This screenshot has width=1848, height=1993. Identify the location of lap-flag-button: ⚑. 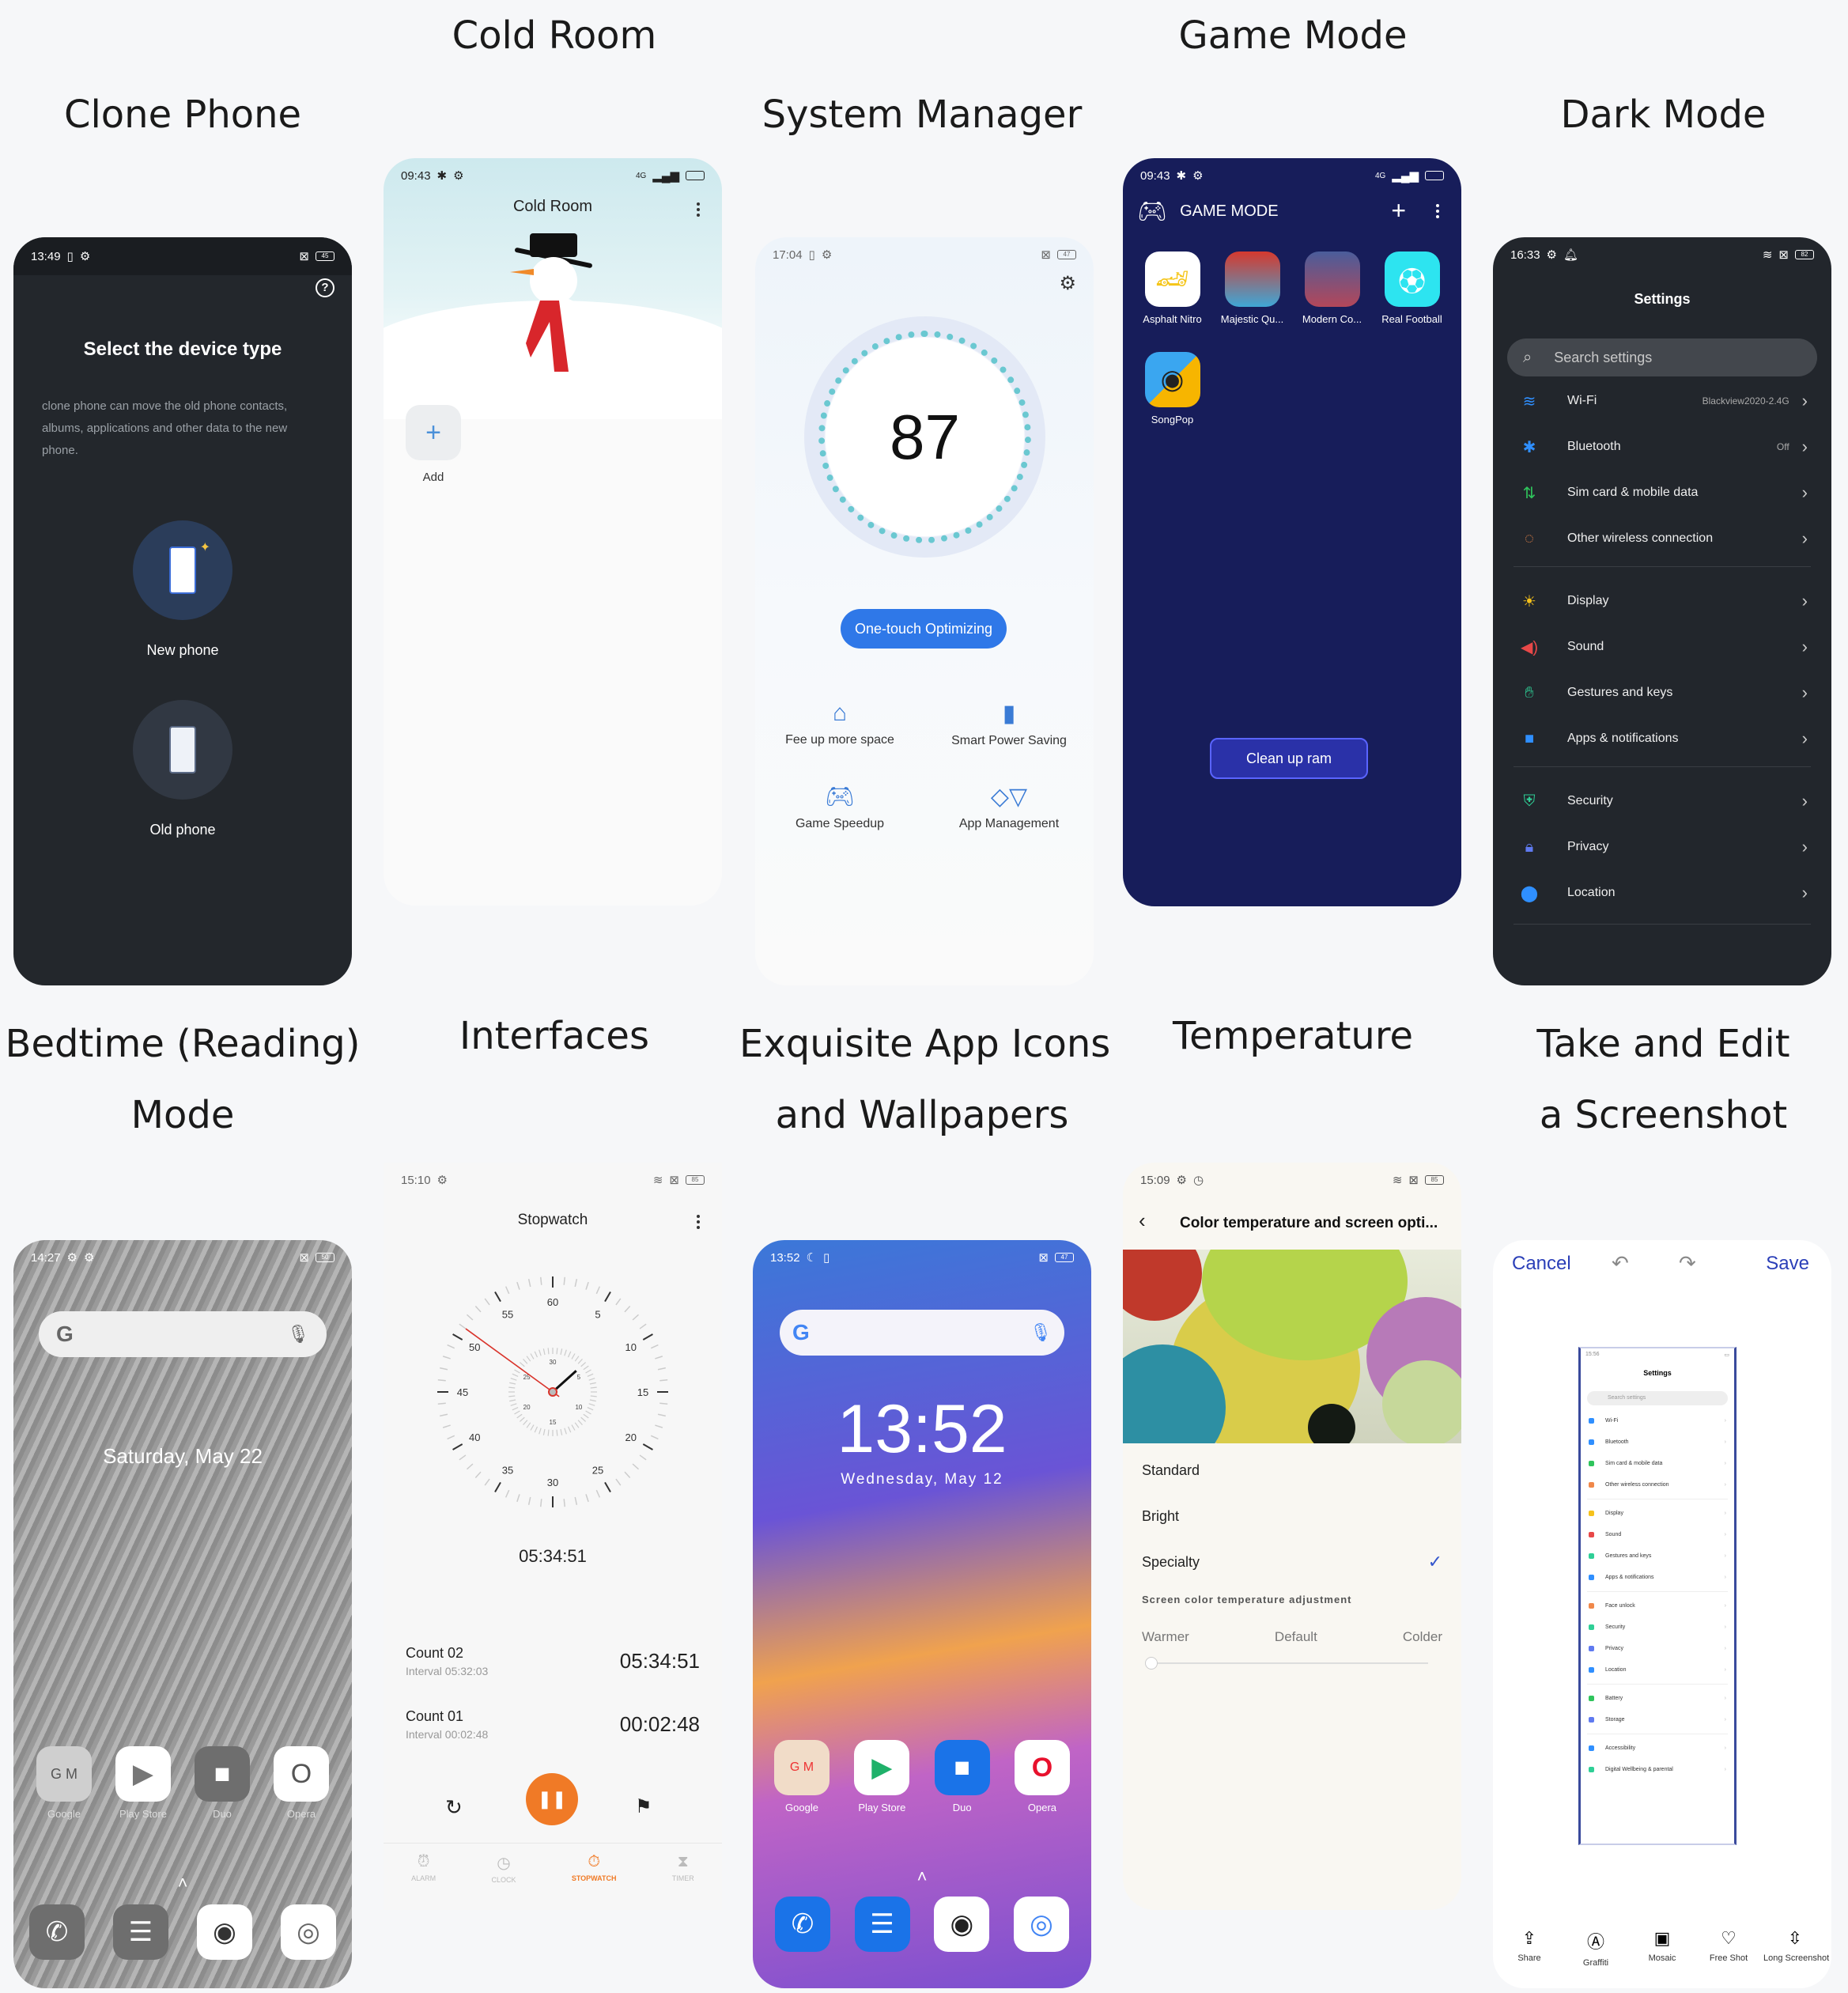
(643, 1806).